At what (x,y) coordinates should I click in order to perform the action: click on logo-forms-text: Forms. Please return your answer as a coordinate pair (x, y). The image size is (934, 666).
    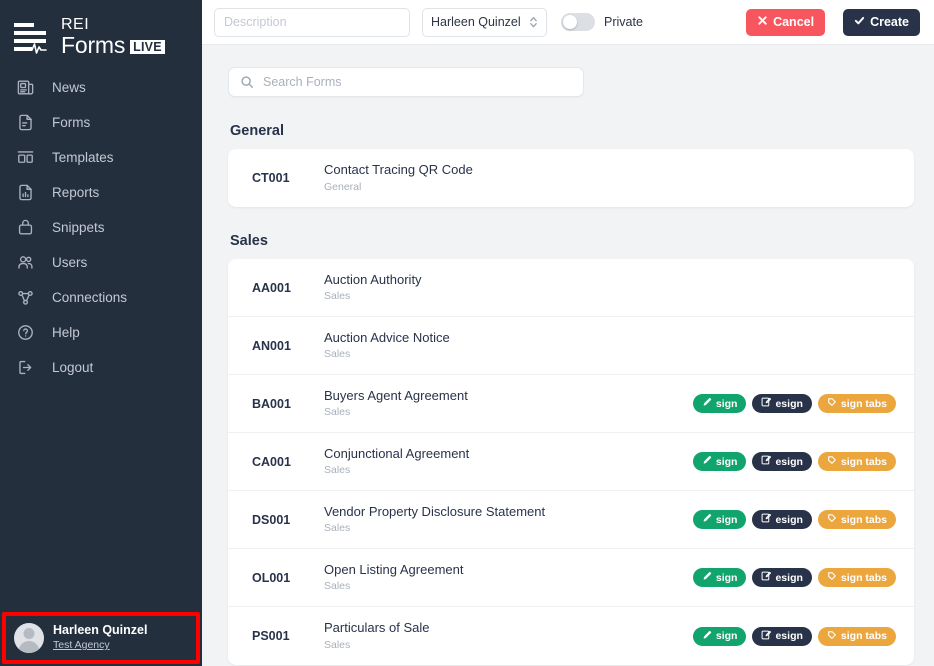
    Looking at the image, I should click on (93, 45).